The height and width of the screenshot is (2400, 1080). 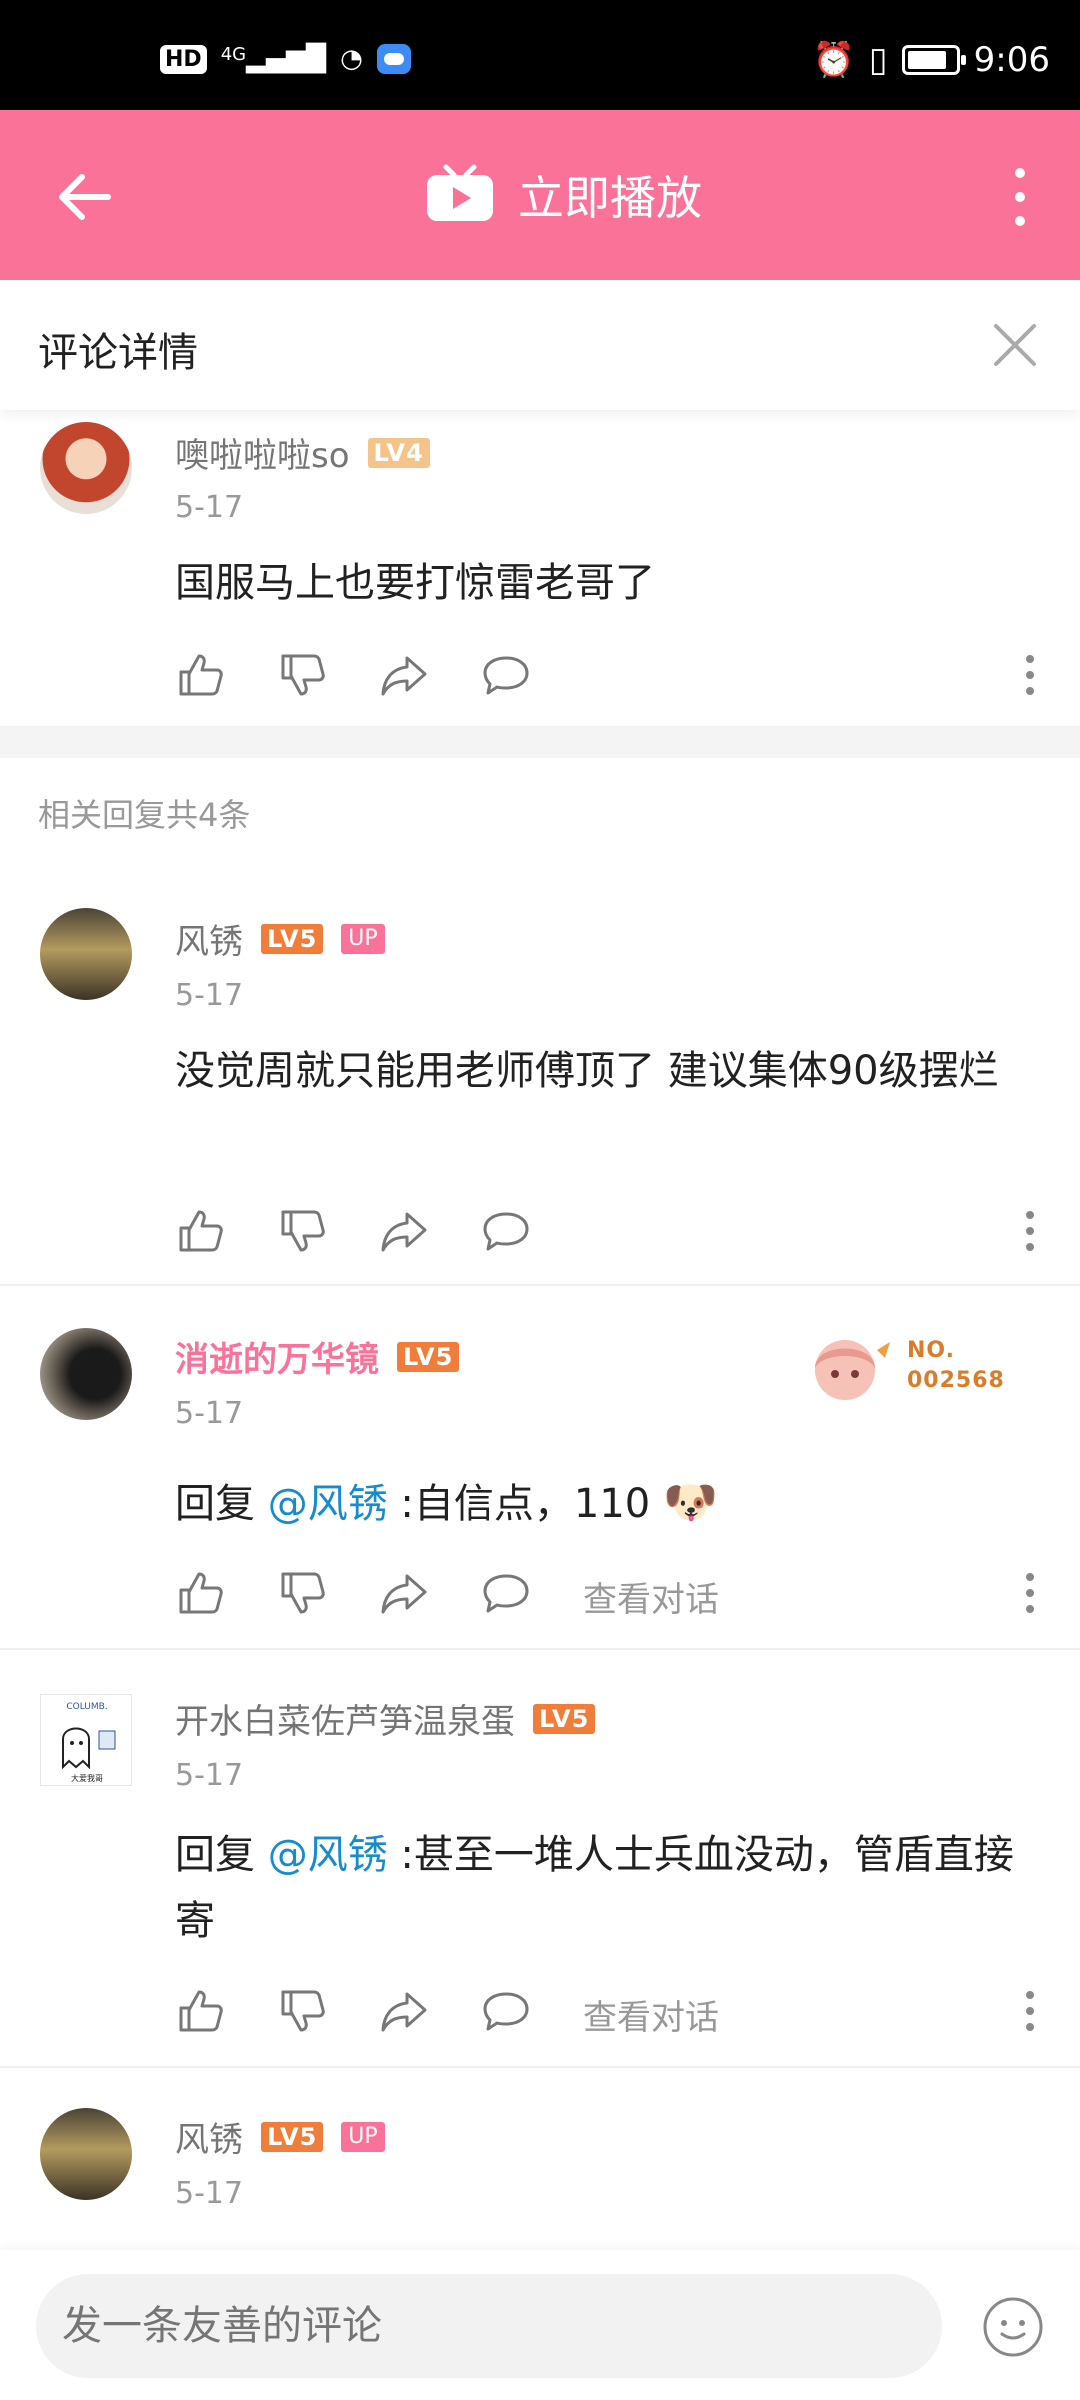 I want to click on username: 消逝的万华镜, so click(x=277, y=1356).